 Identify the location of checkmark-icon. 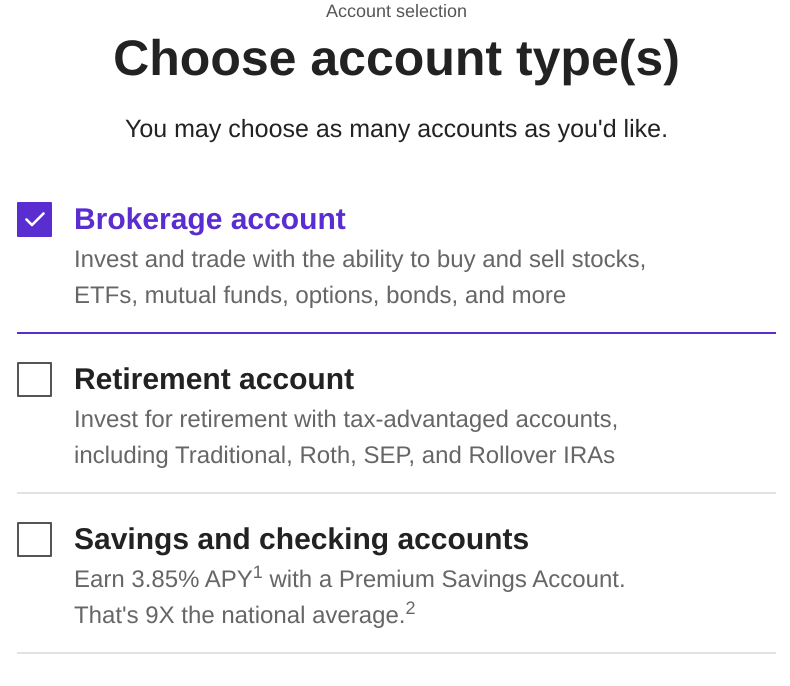
(34, 219).